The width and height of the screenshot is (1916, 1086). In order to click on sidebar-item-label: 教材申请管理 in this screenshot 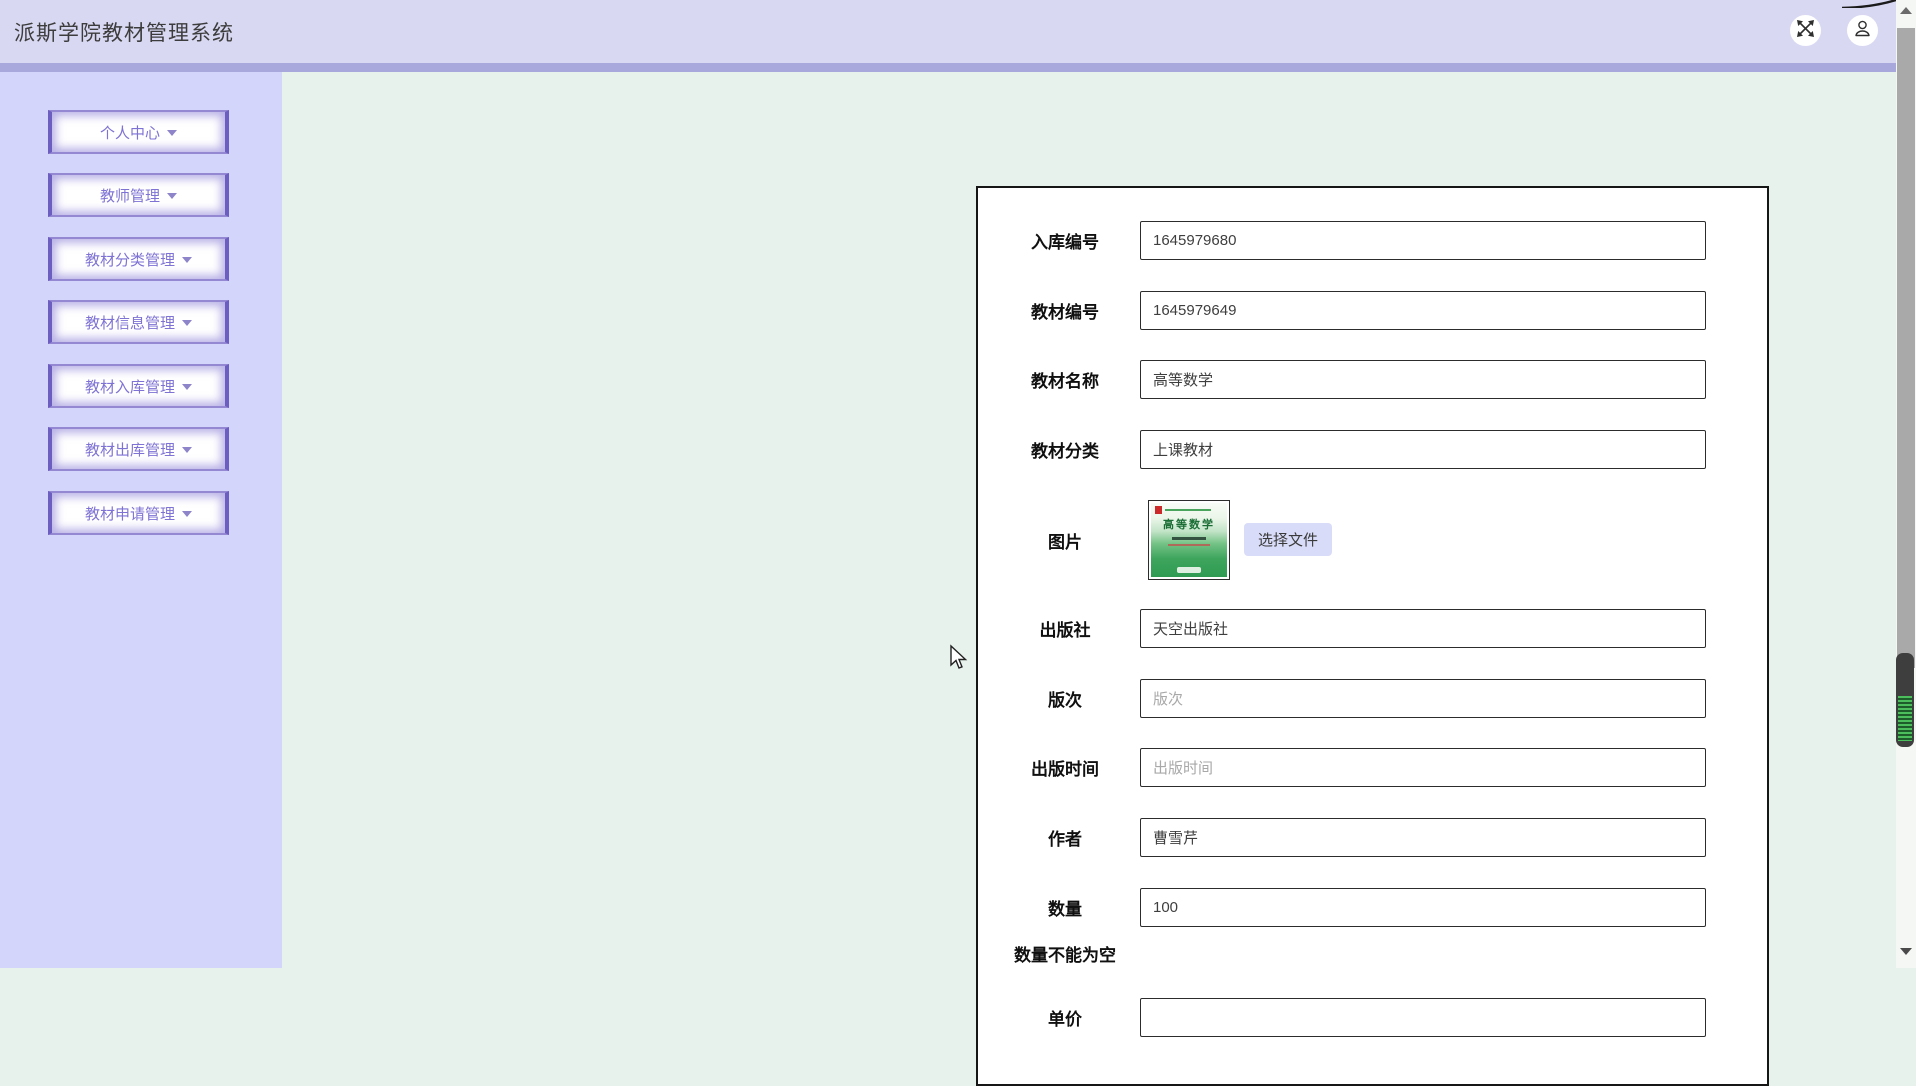, I will do `click(129, 514)`.